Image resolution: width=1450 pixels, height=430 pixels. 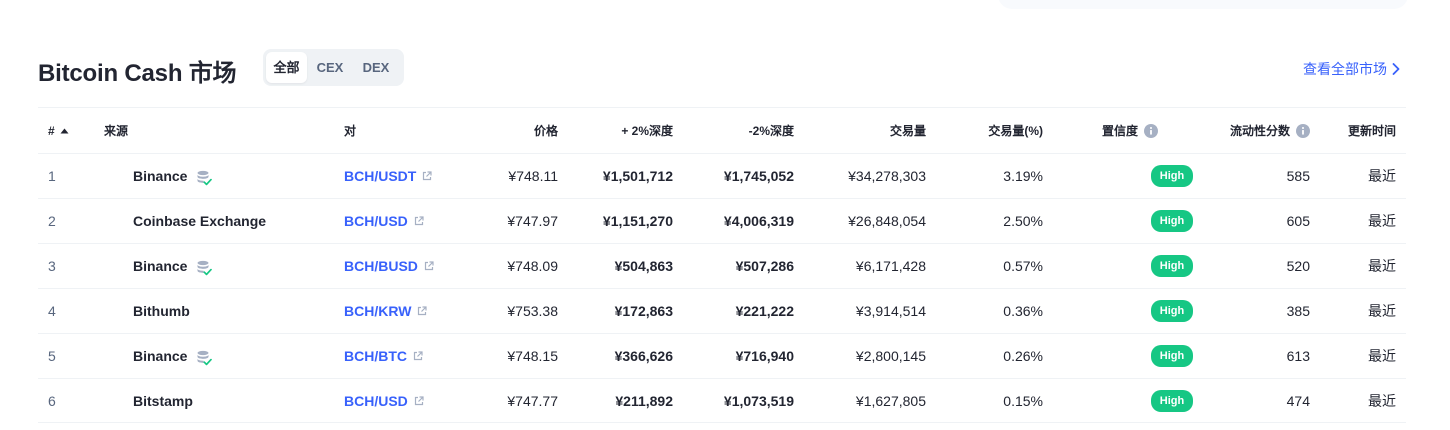 I want to click on price-value: ¥748.11, so click(x=533, y=176).